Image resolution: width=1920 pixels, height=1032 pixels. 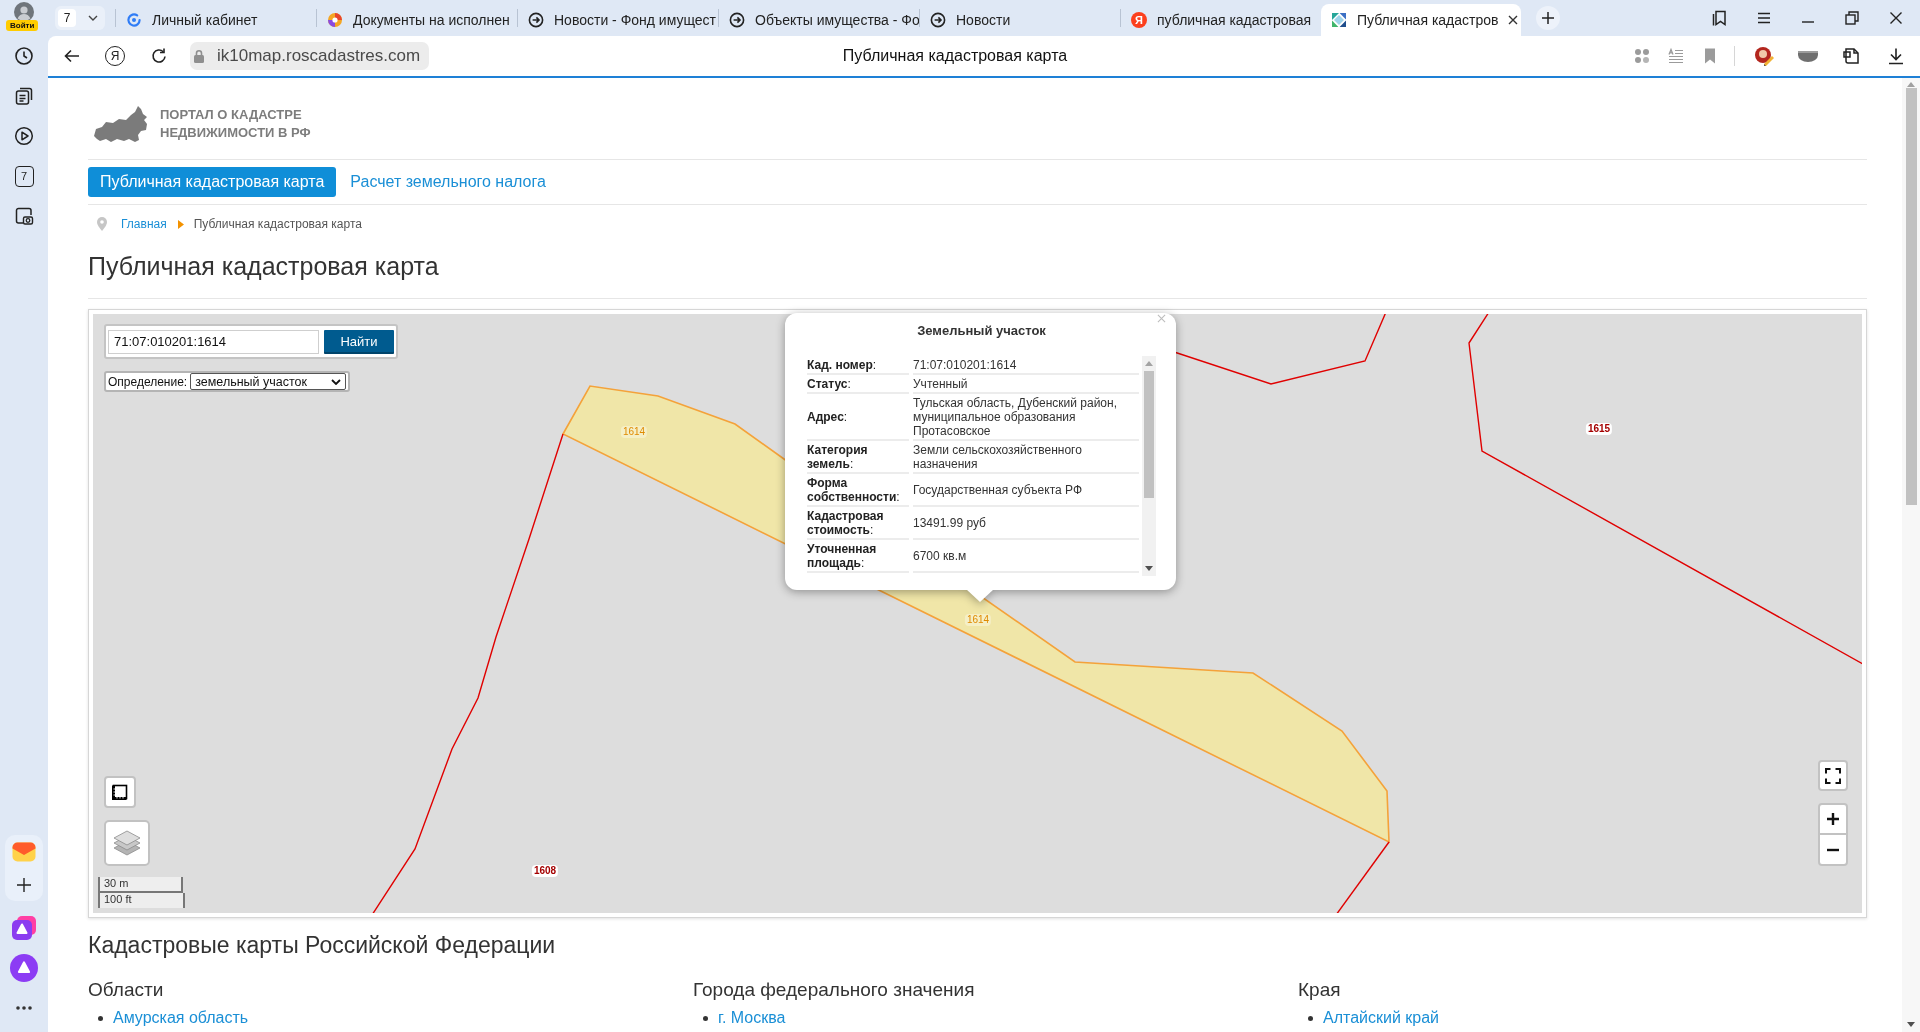 What do you see at coordinates (1896, 56) in the screenshot?
I see `download-icon` at bounding box center [1896, 56].